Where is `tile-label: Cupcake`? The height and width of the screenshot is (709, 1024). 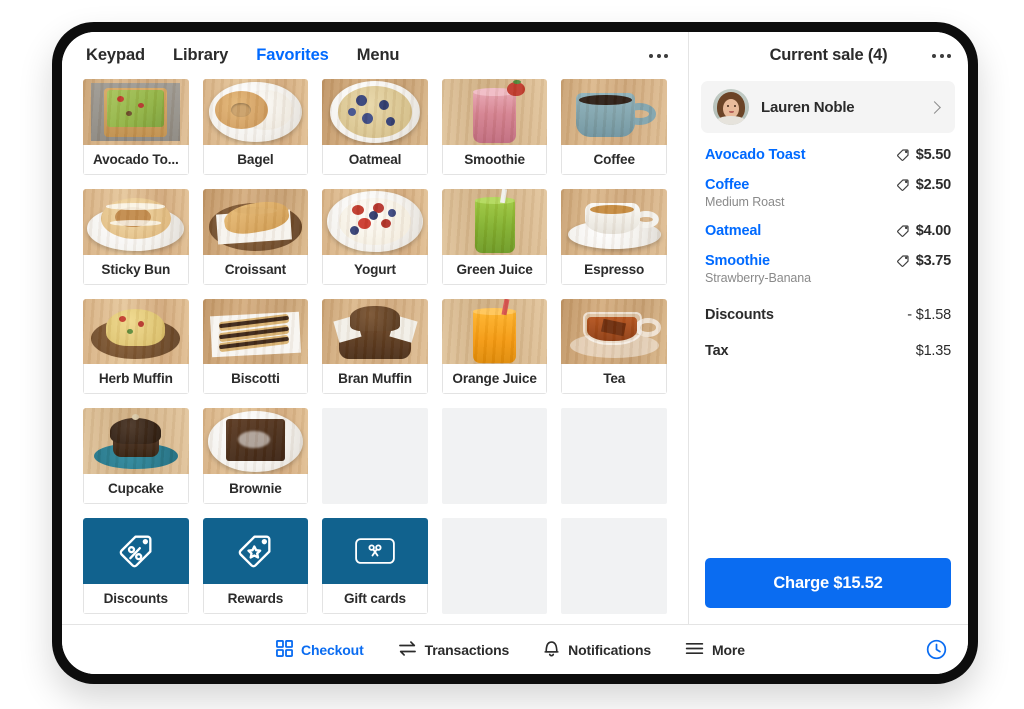
tile-label: Cupcake is located at coordinates (136, 489).